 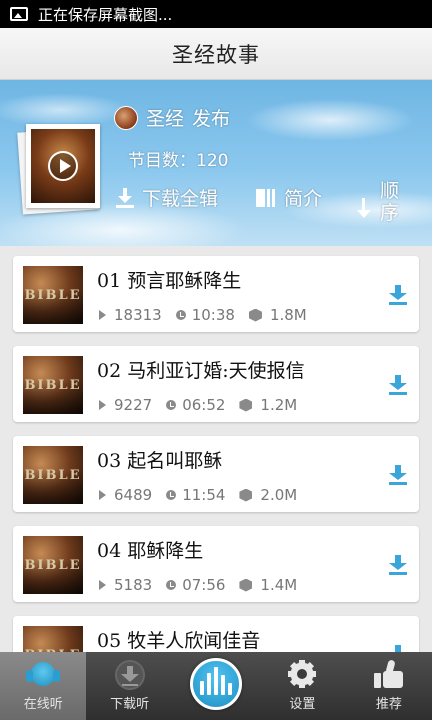 I want to click on file-size: 2.0M, so click(x=279, y=495).